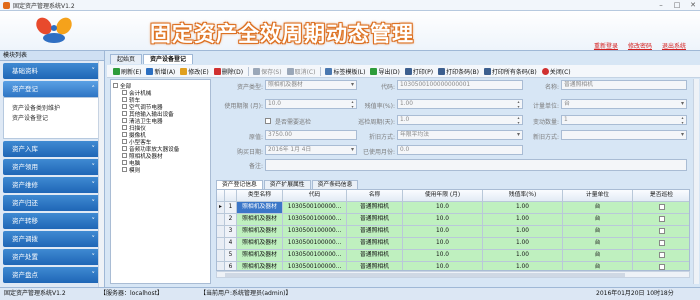  Describe the element at coordinates (693, 5) in the screenshot. I see `close-icon: ✕` at that location.